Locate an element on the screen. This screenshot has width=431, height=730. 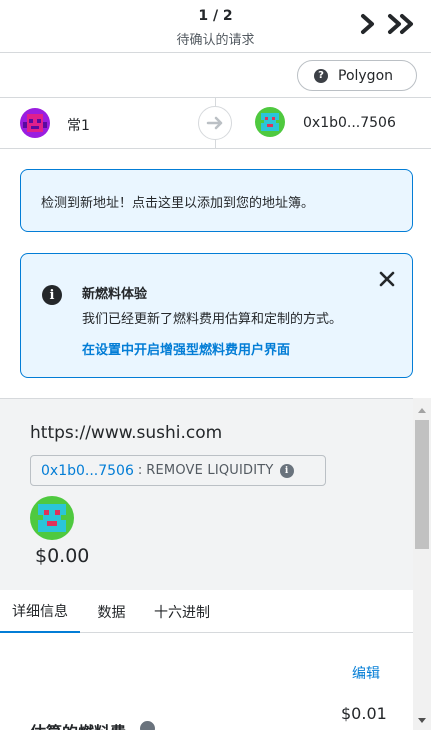
scrollbar-thumb is located at coordinates (422, 484).